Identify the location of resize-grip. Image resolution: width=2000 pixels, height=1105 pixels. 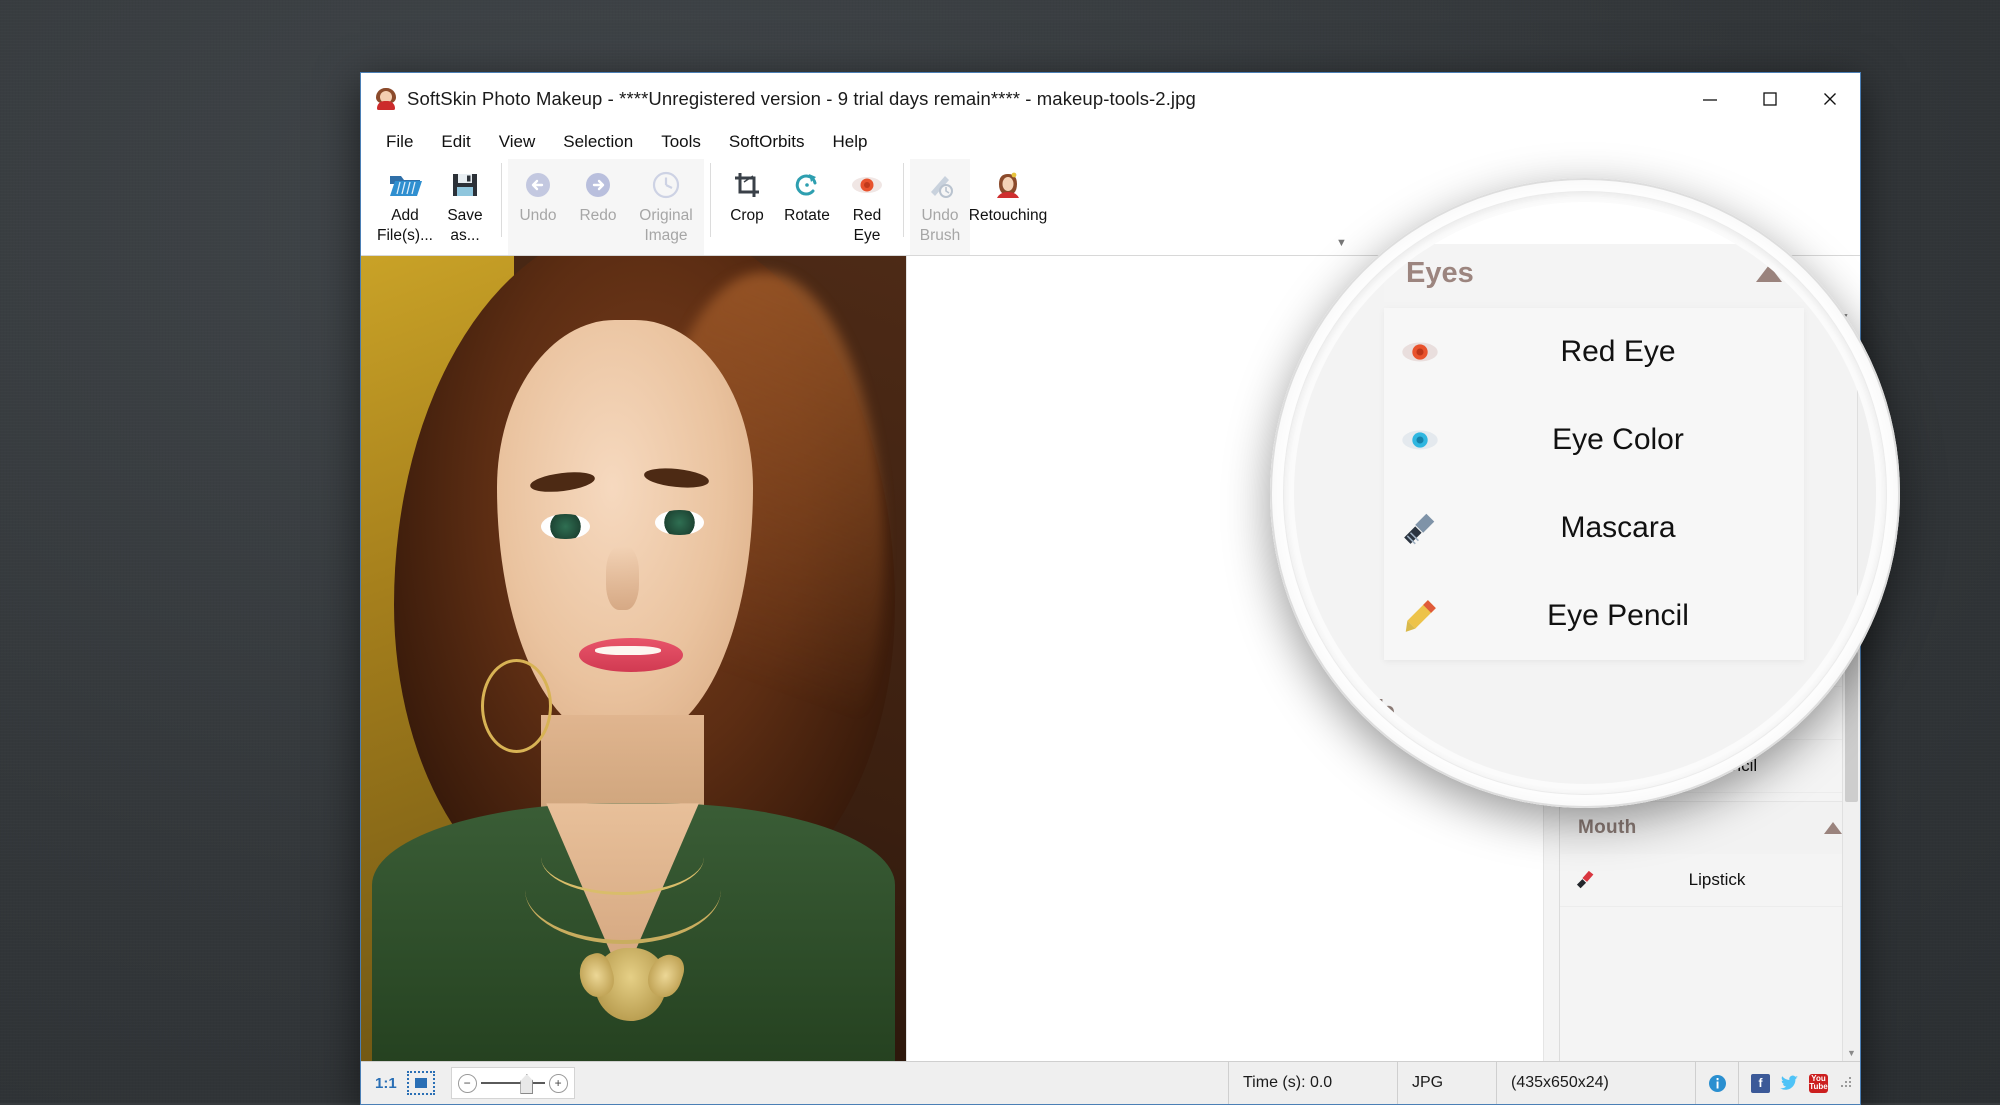
(1847, 1083).